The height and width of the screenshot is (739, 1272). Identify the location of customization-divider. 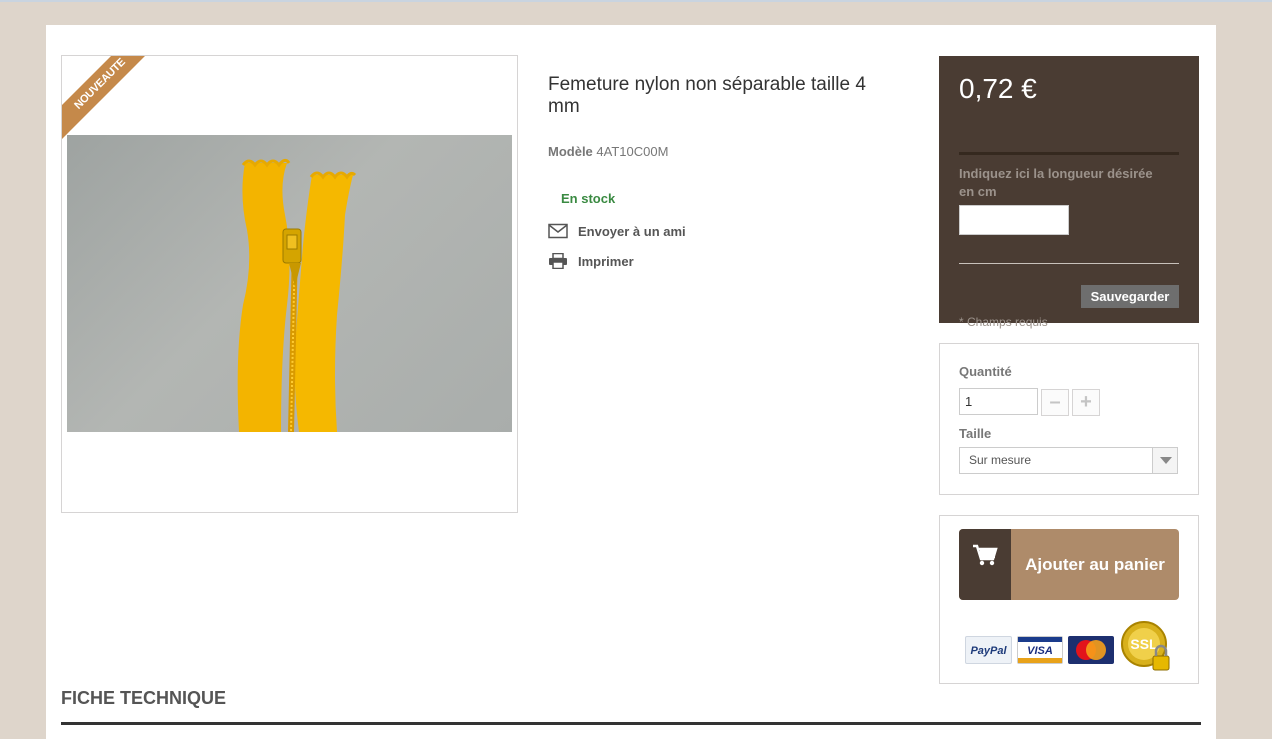
(1069, 263).